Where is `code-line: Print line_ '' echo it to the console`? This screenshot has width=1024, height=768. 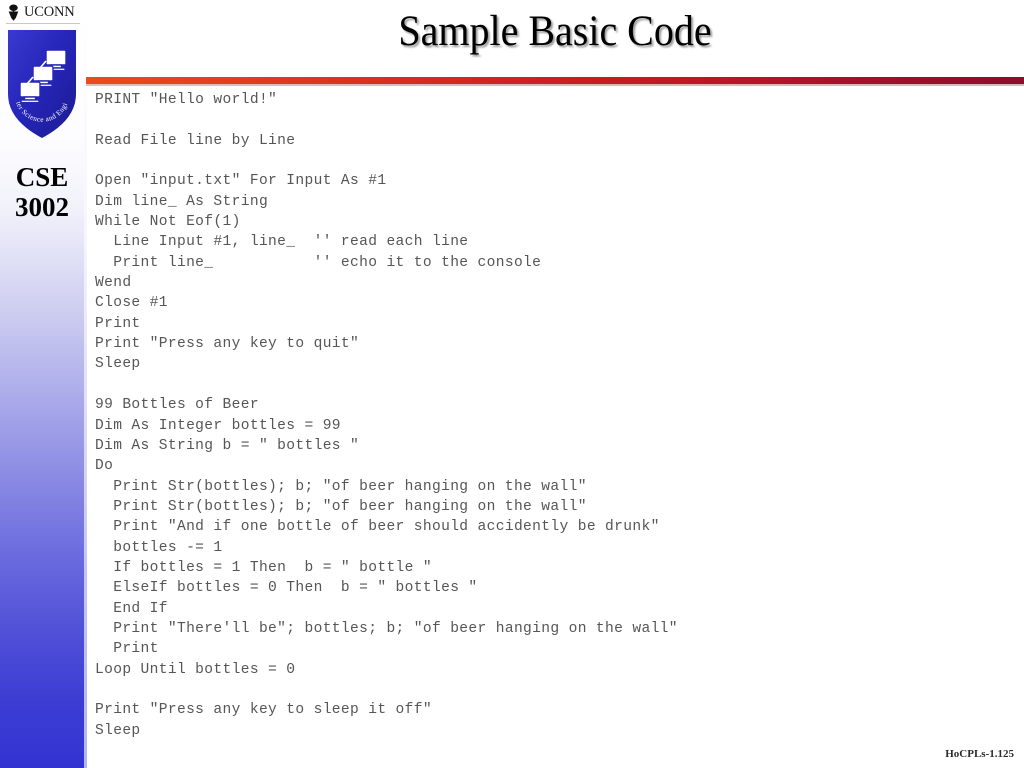 code-line: Print line_ '' echo it to the console is located at coordinates (318, 262).